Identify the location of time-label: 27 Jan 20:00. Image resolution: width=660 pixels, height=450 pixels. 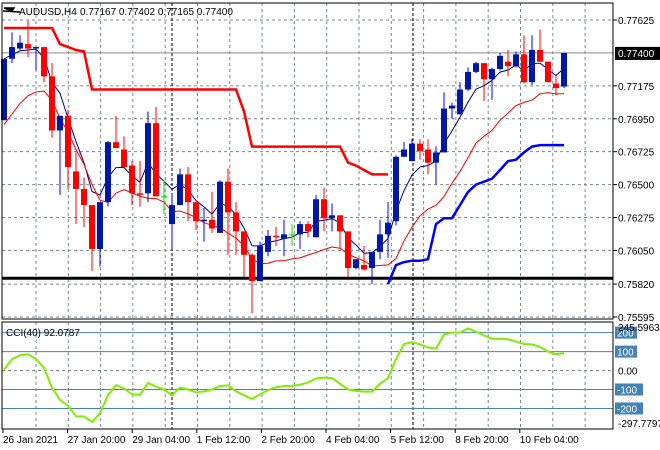
(97, 440).